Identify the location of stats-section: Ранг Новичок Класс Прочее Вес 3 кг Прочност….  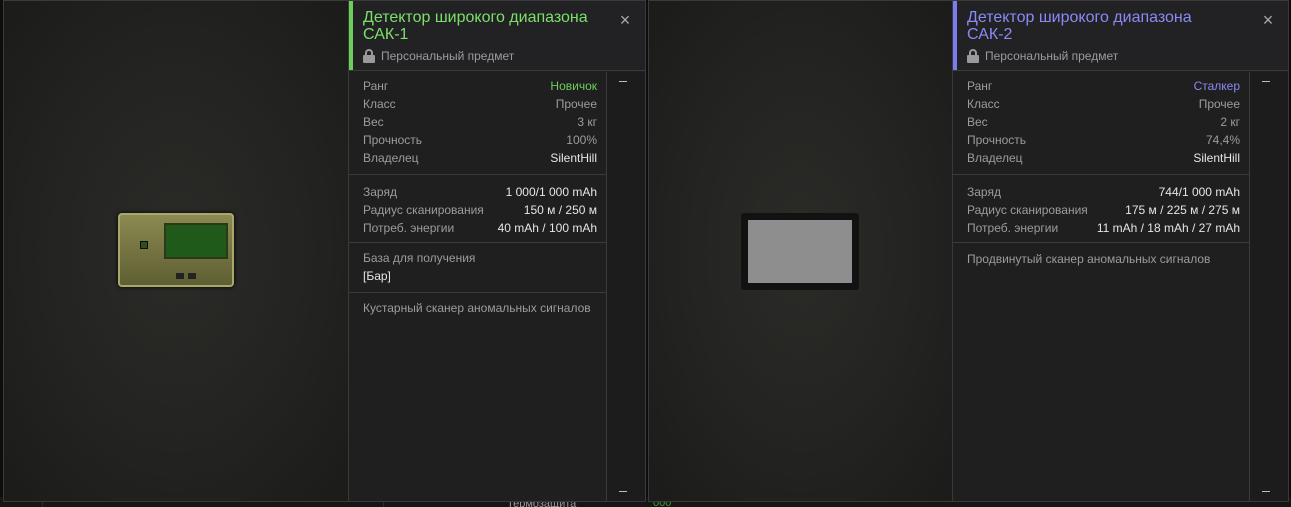
(478, 123).